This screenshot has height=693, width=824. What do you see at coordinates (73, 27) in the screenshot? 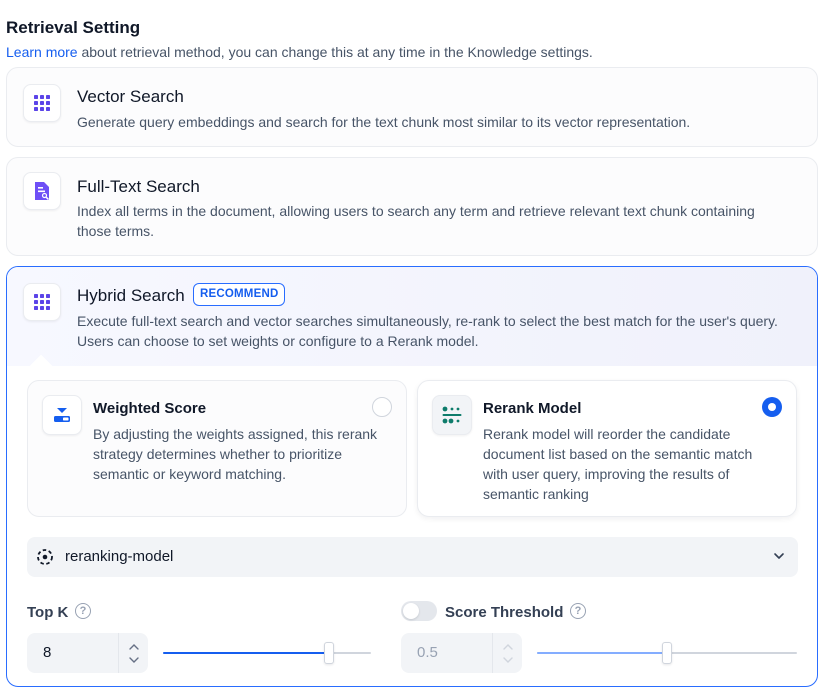
I see `page-title: Retrieval Setting` at bounding box center [73, 27].